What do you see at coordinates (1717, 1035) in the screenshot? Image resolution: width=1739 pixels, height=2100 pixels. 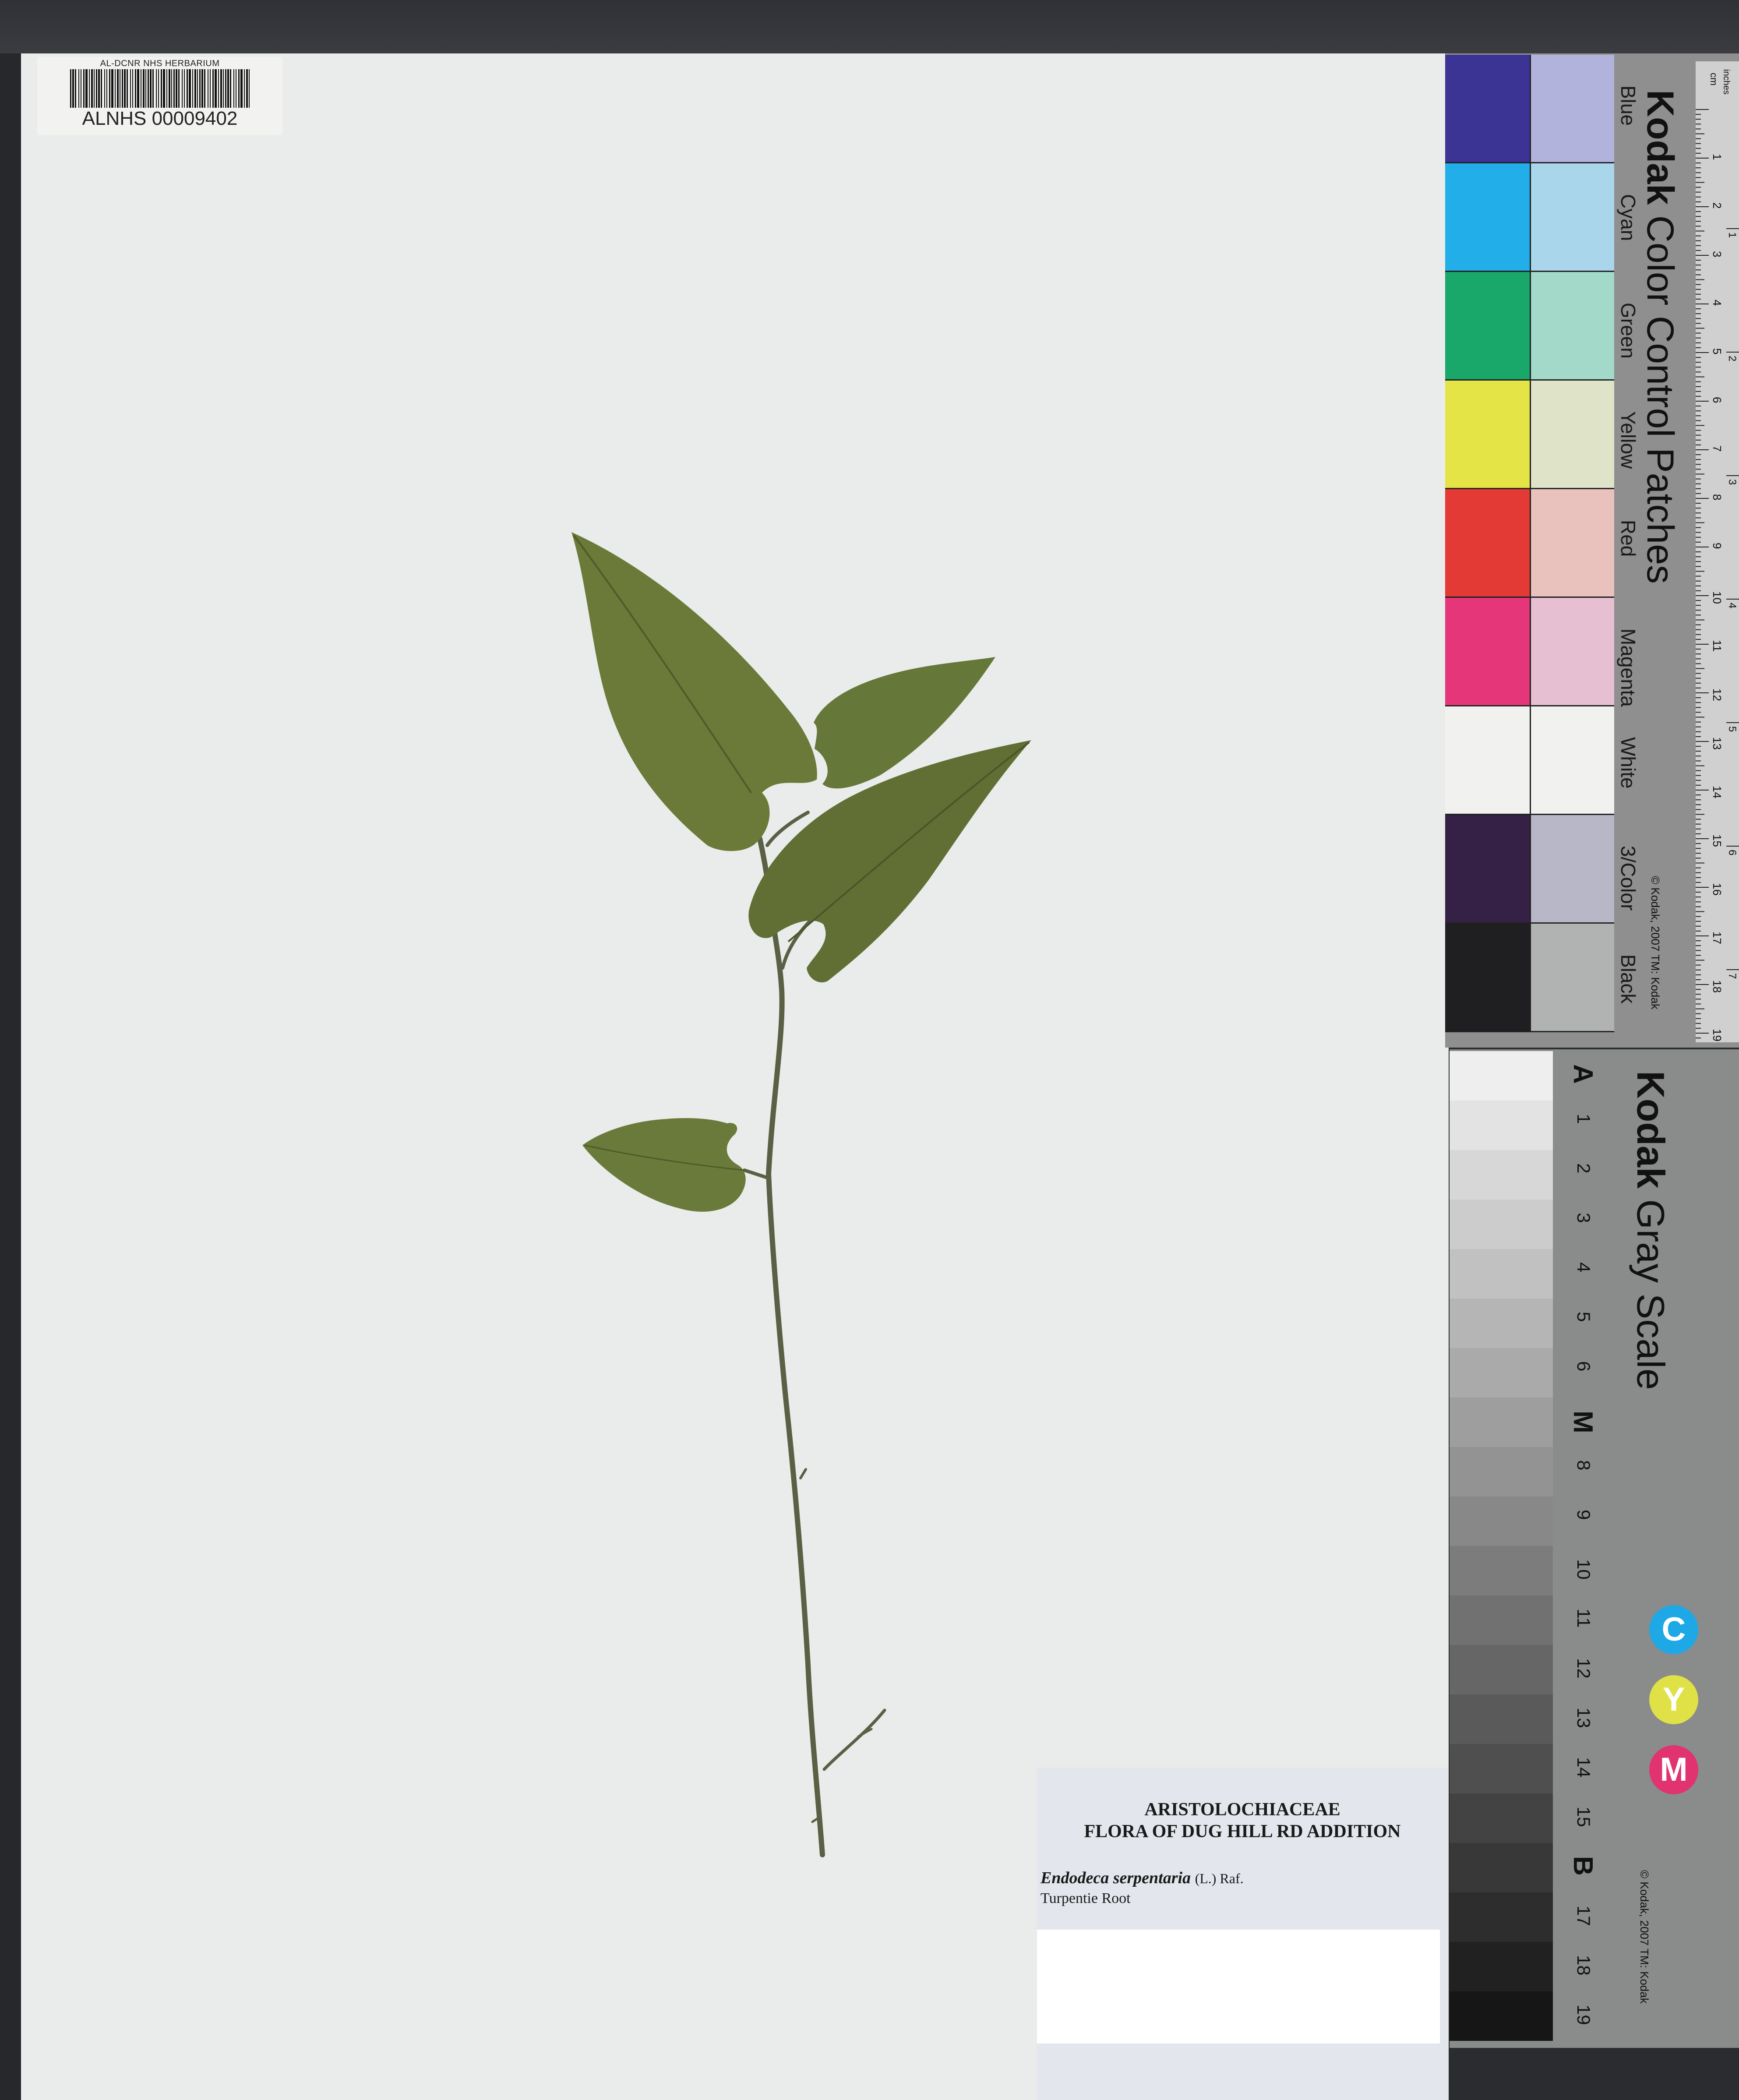 I see `ruler-cm-label: 19` at bounding box center [1717, 1035].